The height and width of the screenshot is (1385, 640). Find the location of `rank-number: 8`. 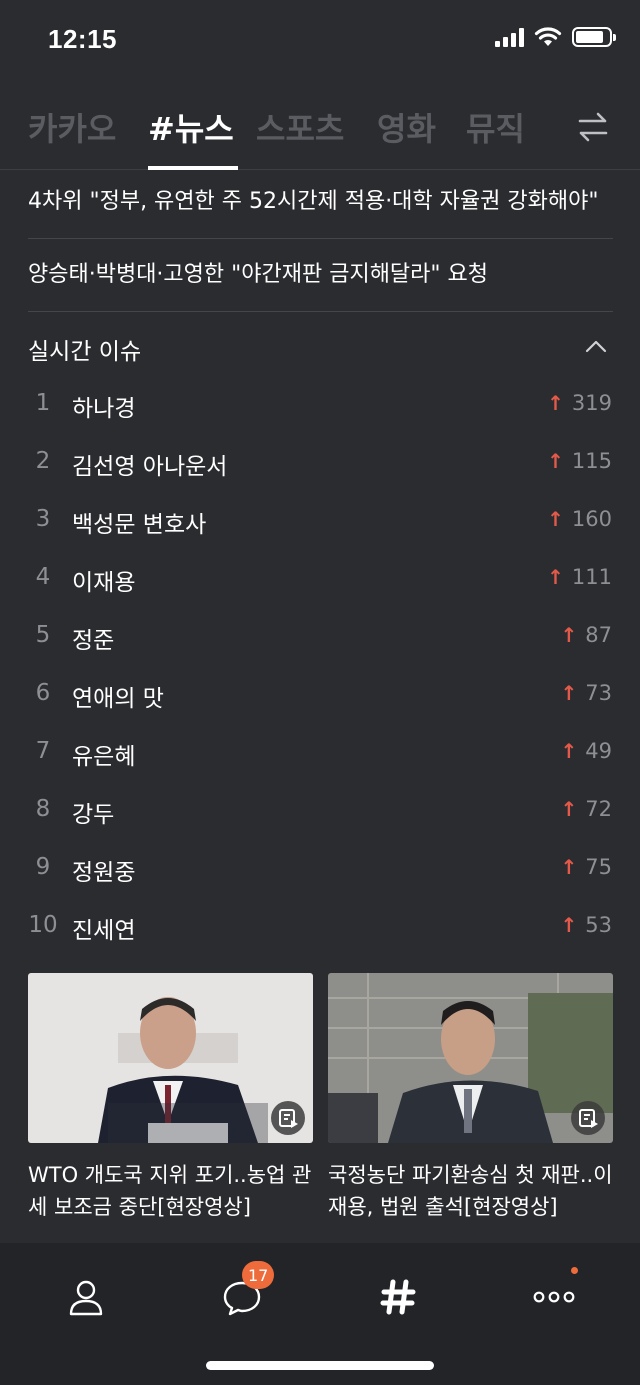

rank-number: 8 is located at coordinates (43, 809).